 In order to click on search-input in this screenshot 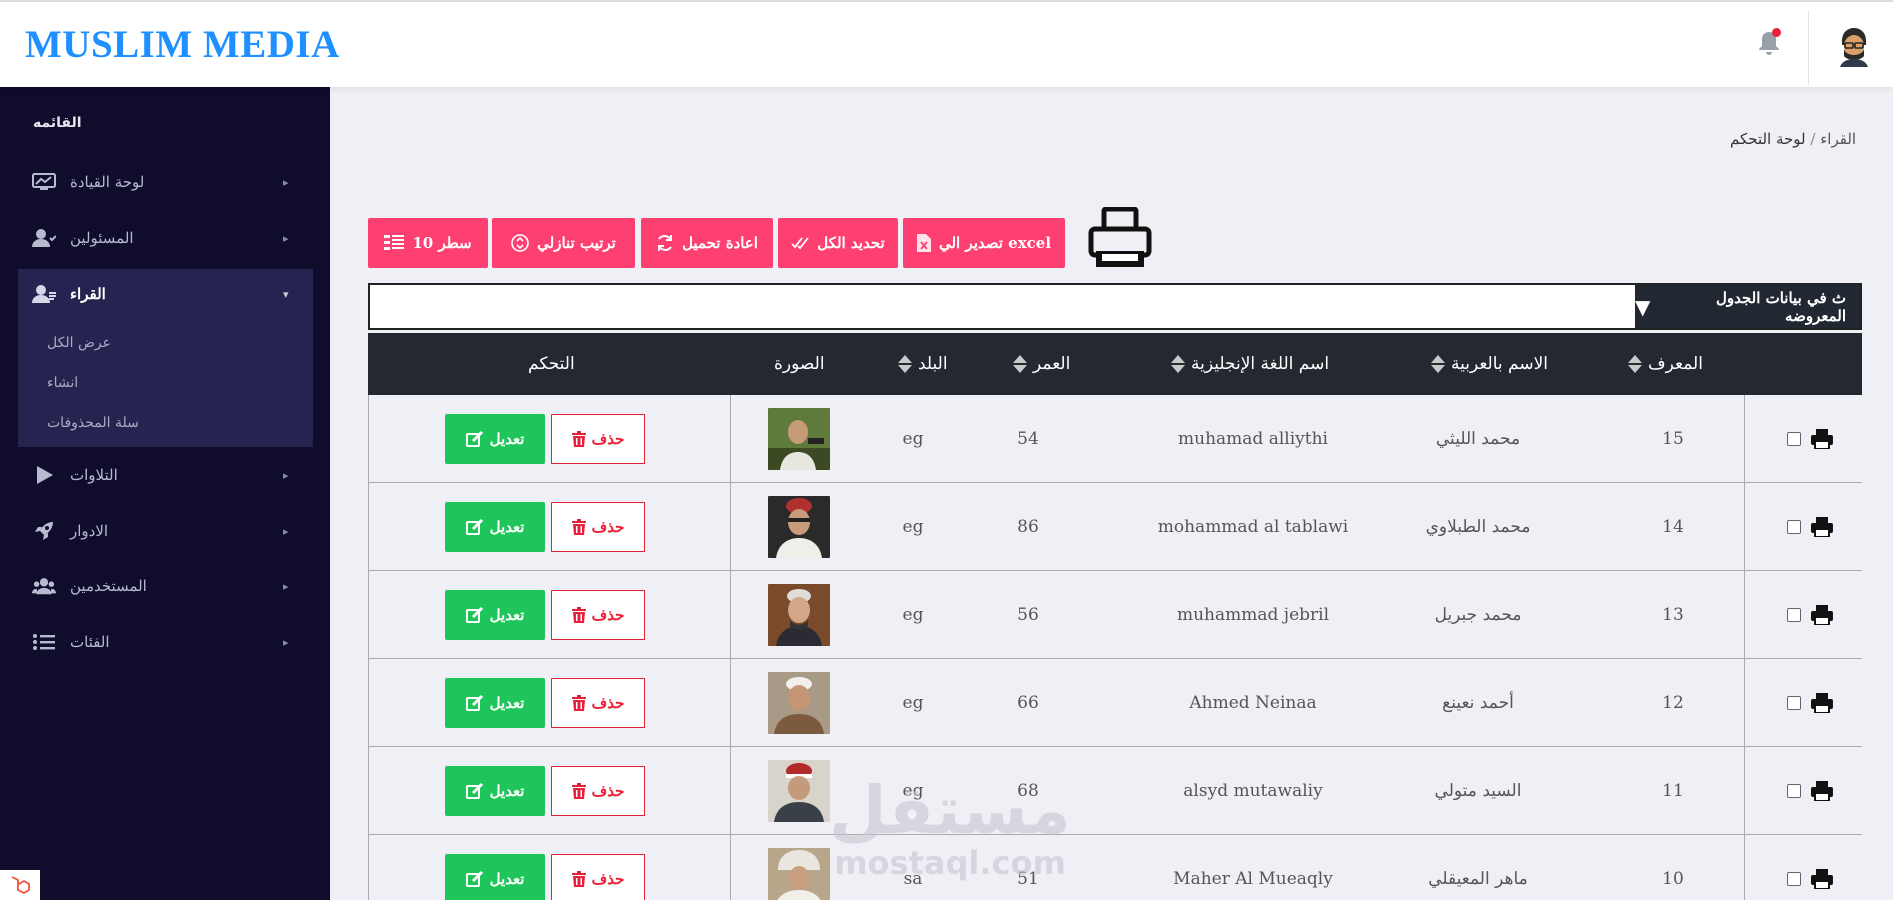, I will do `click(1002, 306)`.